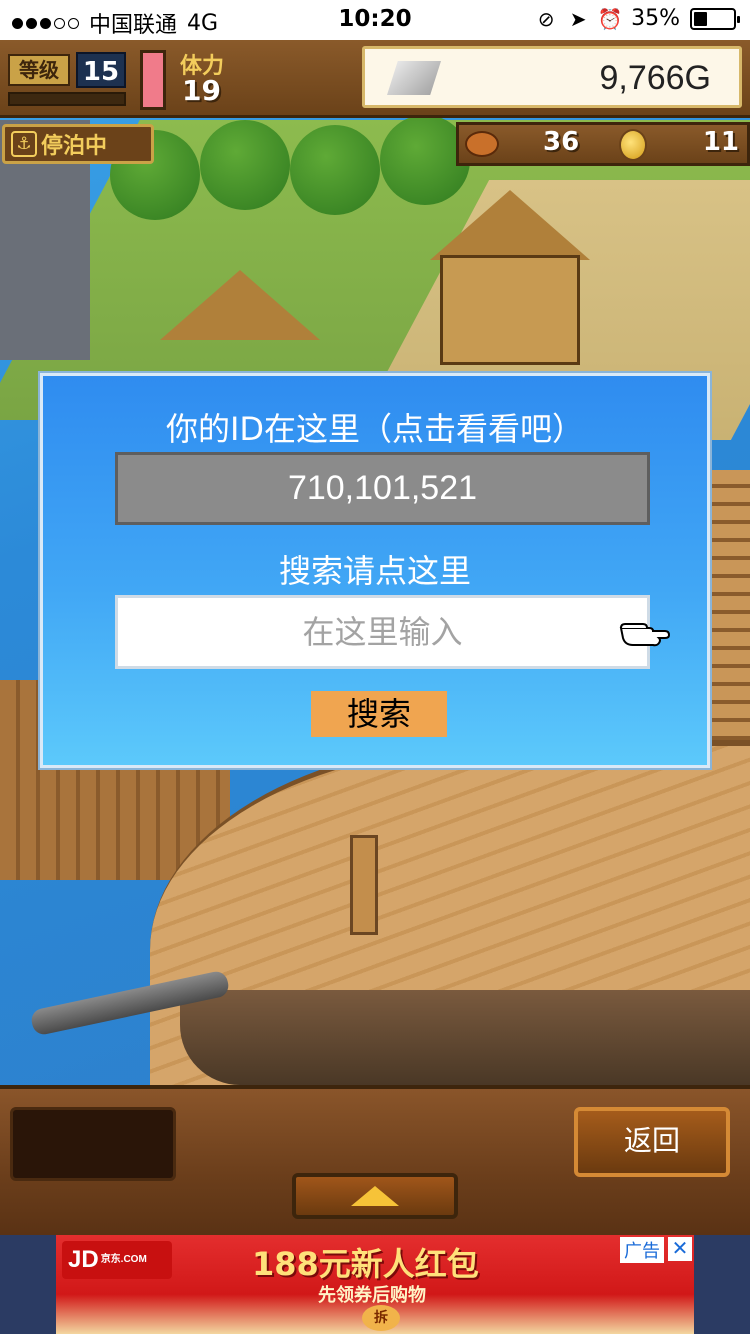  Describe the element at coordinates (74, 146) in the screenshot. I see `docked-status-label: 停泊中` at that location.